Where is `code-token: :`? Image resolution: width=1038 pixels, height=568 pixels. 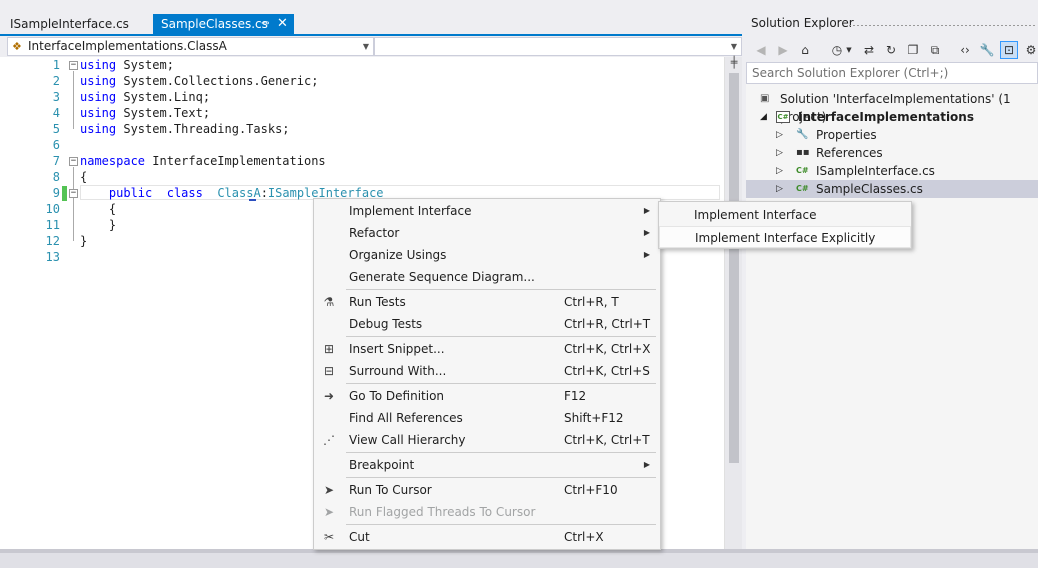 code-token: : is located at coordinates (264, 193).